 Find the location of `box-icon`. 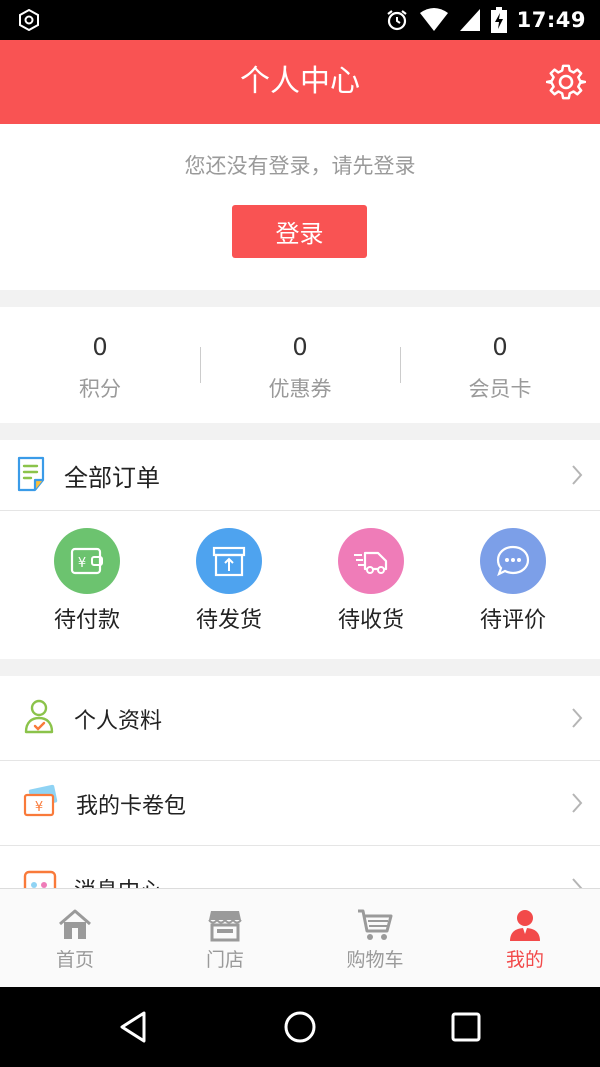

box-icon is located at coordinates (229, 561).